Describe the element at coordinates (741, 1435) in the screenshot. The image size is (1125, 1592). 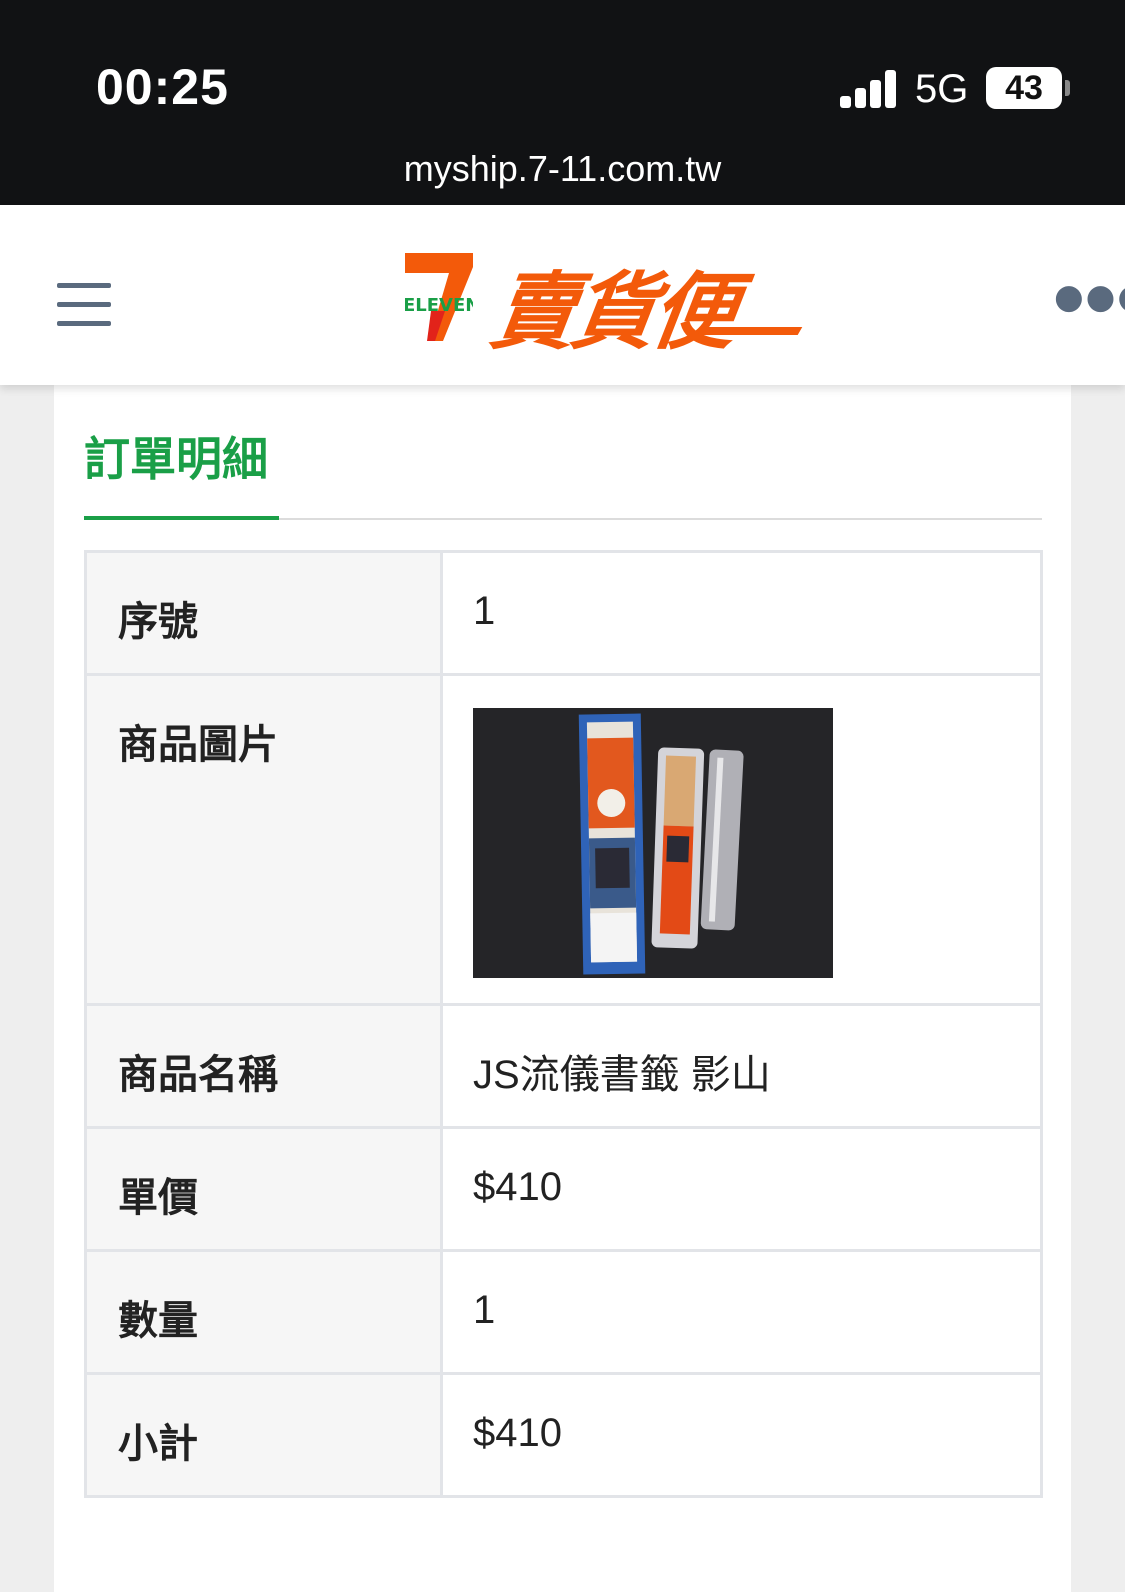
I see `subtotal: $410` at that location.